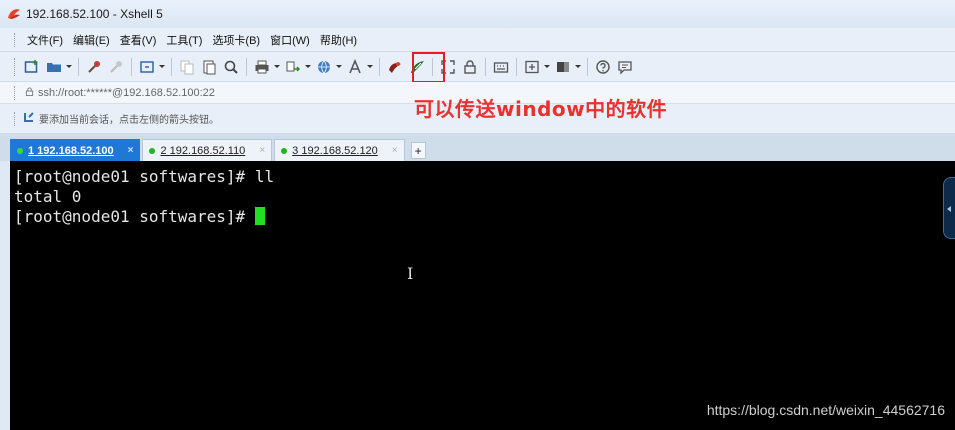  Describe the element at coordinates (276, 67) in the screenshot. I see `print-dropdown-icon` at that location.